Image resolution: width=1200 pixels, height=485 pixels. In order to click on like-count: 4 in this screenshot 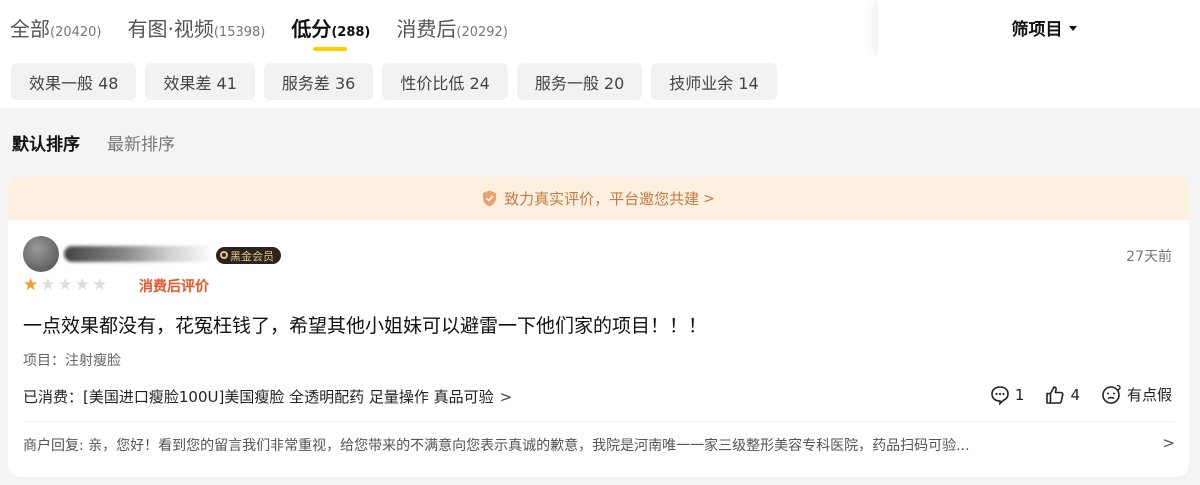, I will do `click(1075, 394)`.